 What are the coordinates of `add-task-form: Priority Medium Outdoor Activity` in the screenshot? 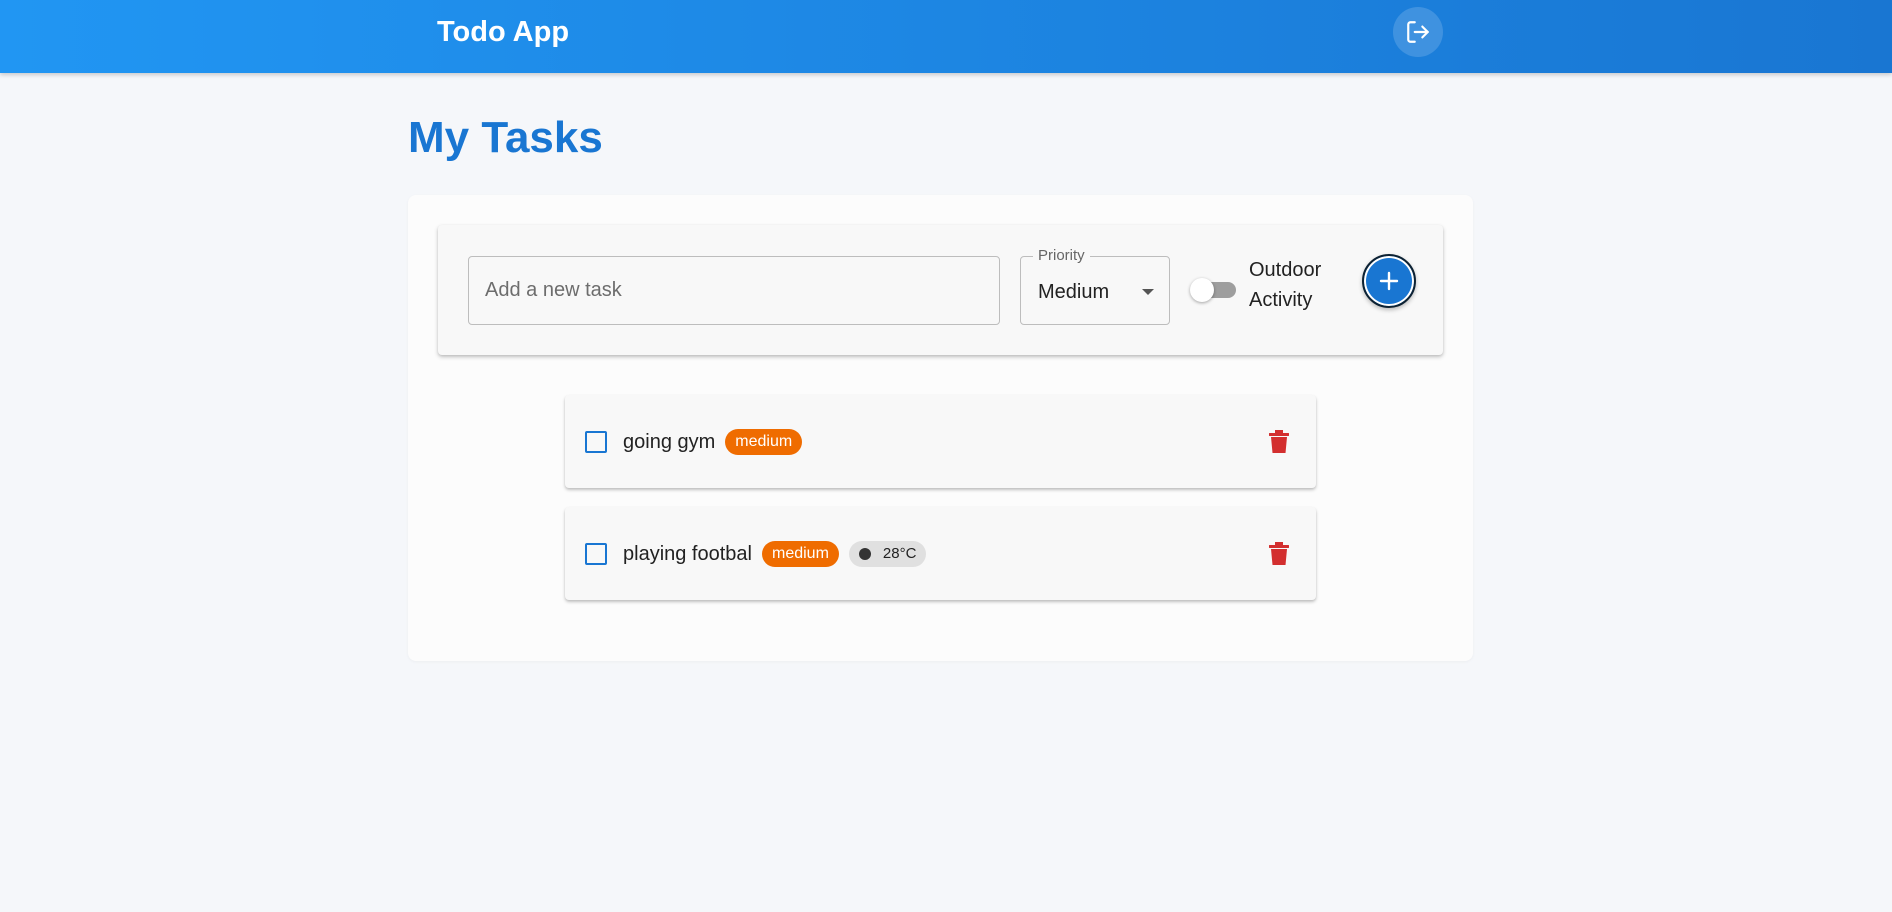 It's located at (940, 290).